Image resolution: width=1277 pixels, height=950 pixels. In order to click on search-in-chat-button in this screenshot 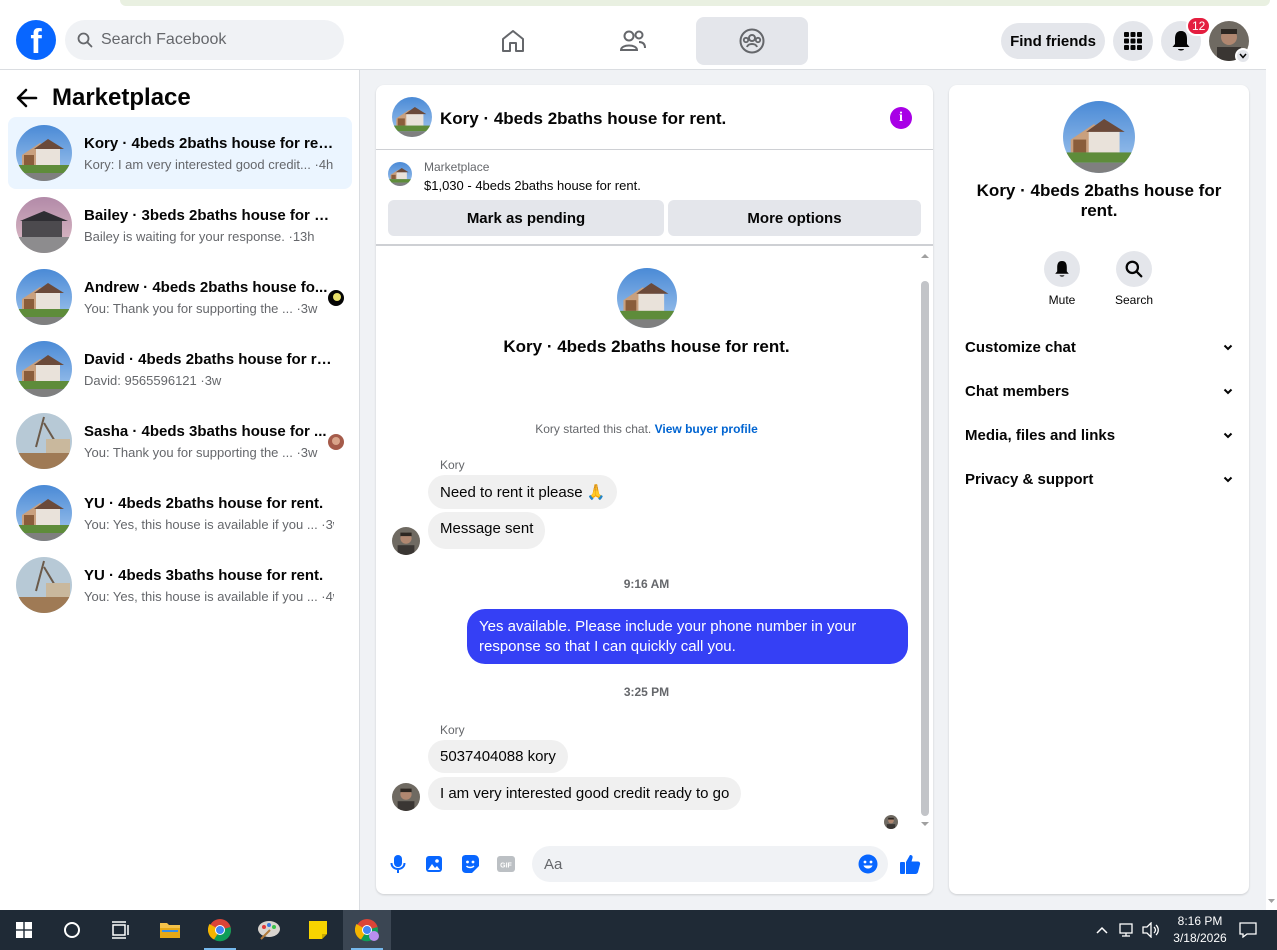, I will do `click(1134, 269)`.